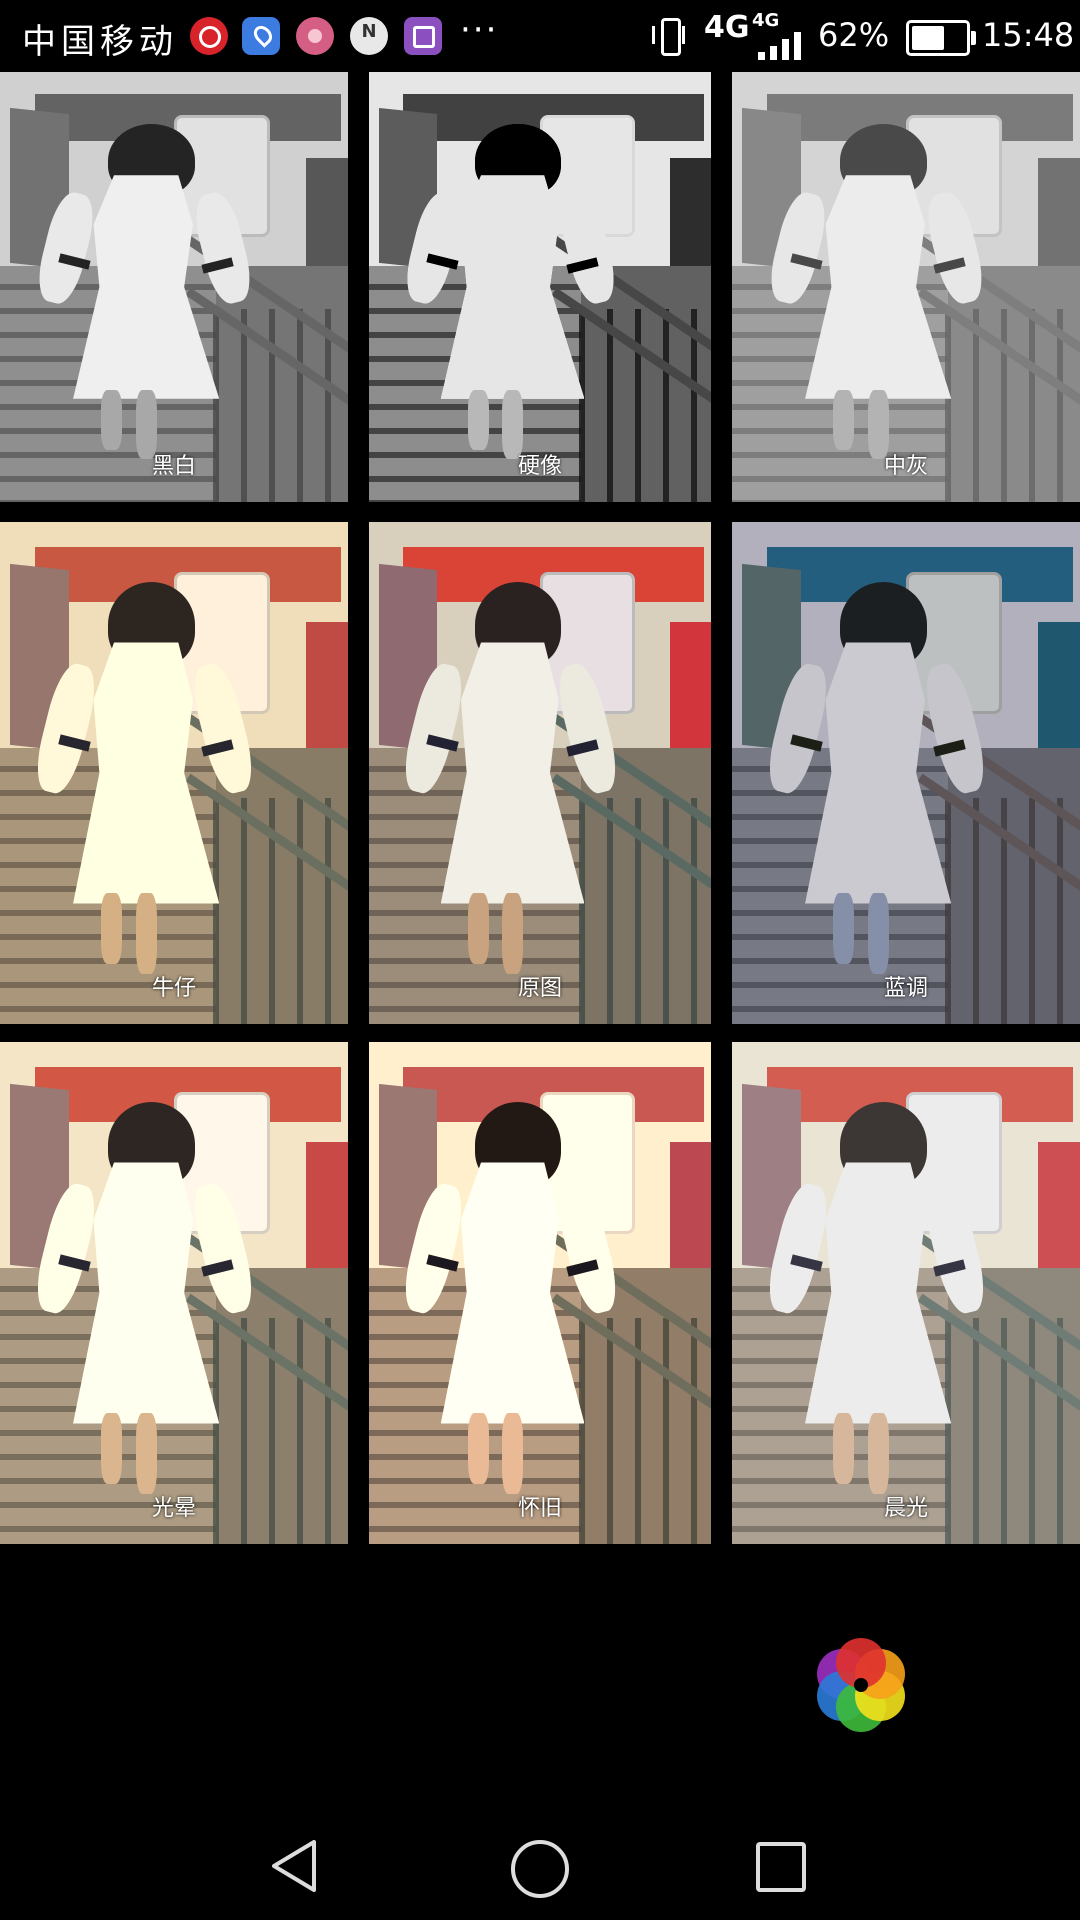 The image size is (1080, 1920). Describe the element at coordinates (173, 1508) in the screenshot. I see `filter-label: 光晕` at that location.